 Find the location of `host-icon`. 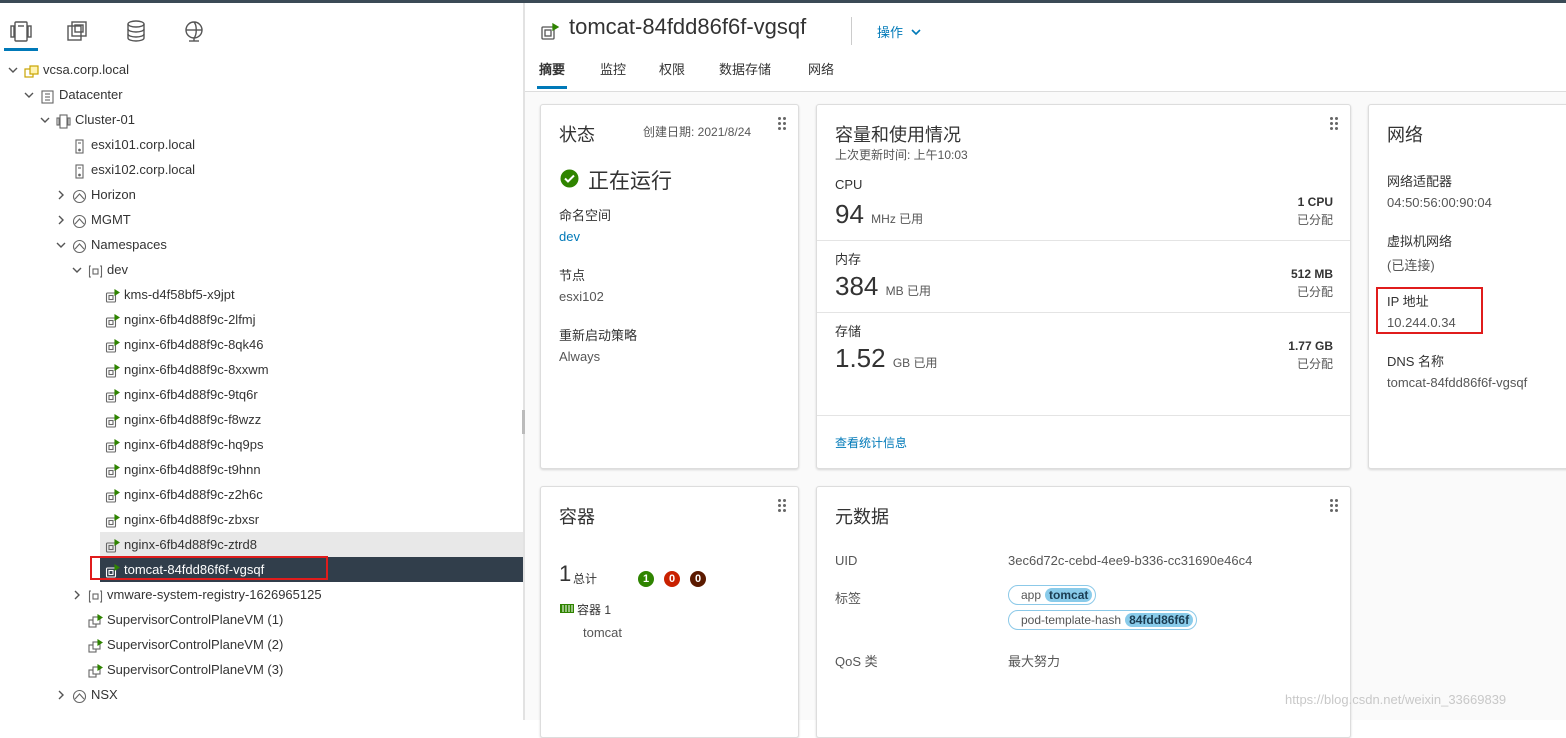

host-icon is located at coordinates (79, 145).